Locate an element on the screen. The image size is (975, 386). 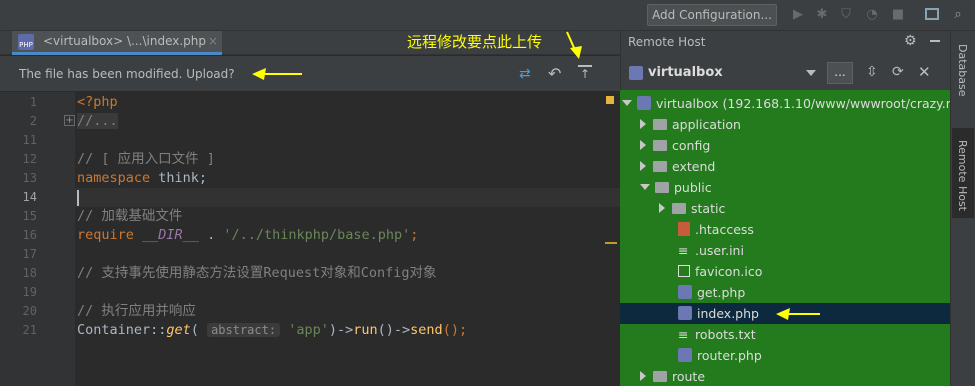
tree-file-htaccess: .htaccess is located at coordinates (716, 229).